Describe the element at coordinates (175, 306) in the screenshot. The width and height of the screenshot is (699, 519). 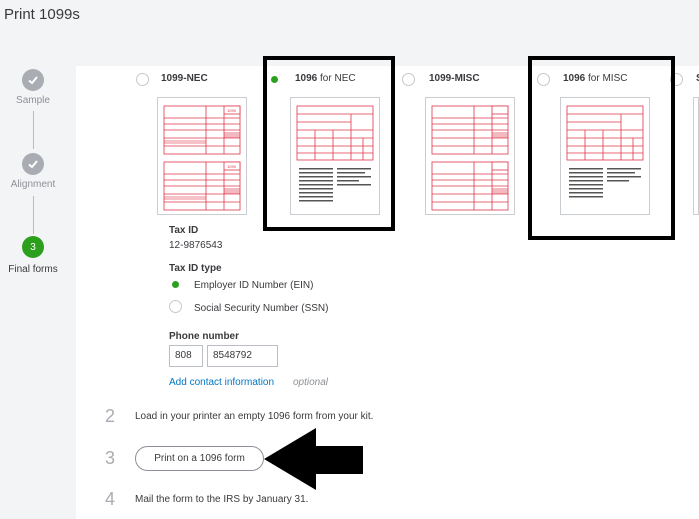
I see `radio-ssn` at that location.